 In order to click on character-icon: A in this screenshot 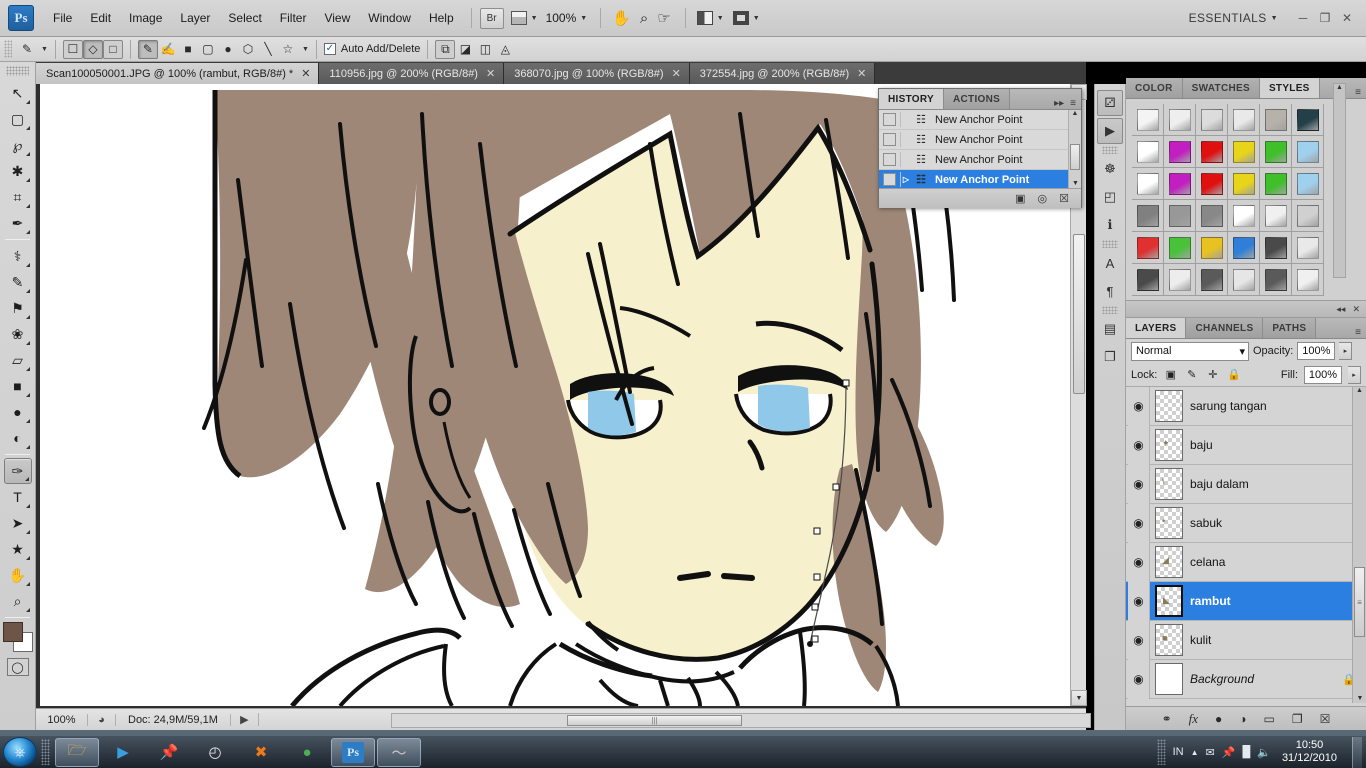, I will do `click(1110, 263)`.